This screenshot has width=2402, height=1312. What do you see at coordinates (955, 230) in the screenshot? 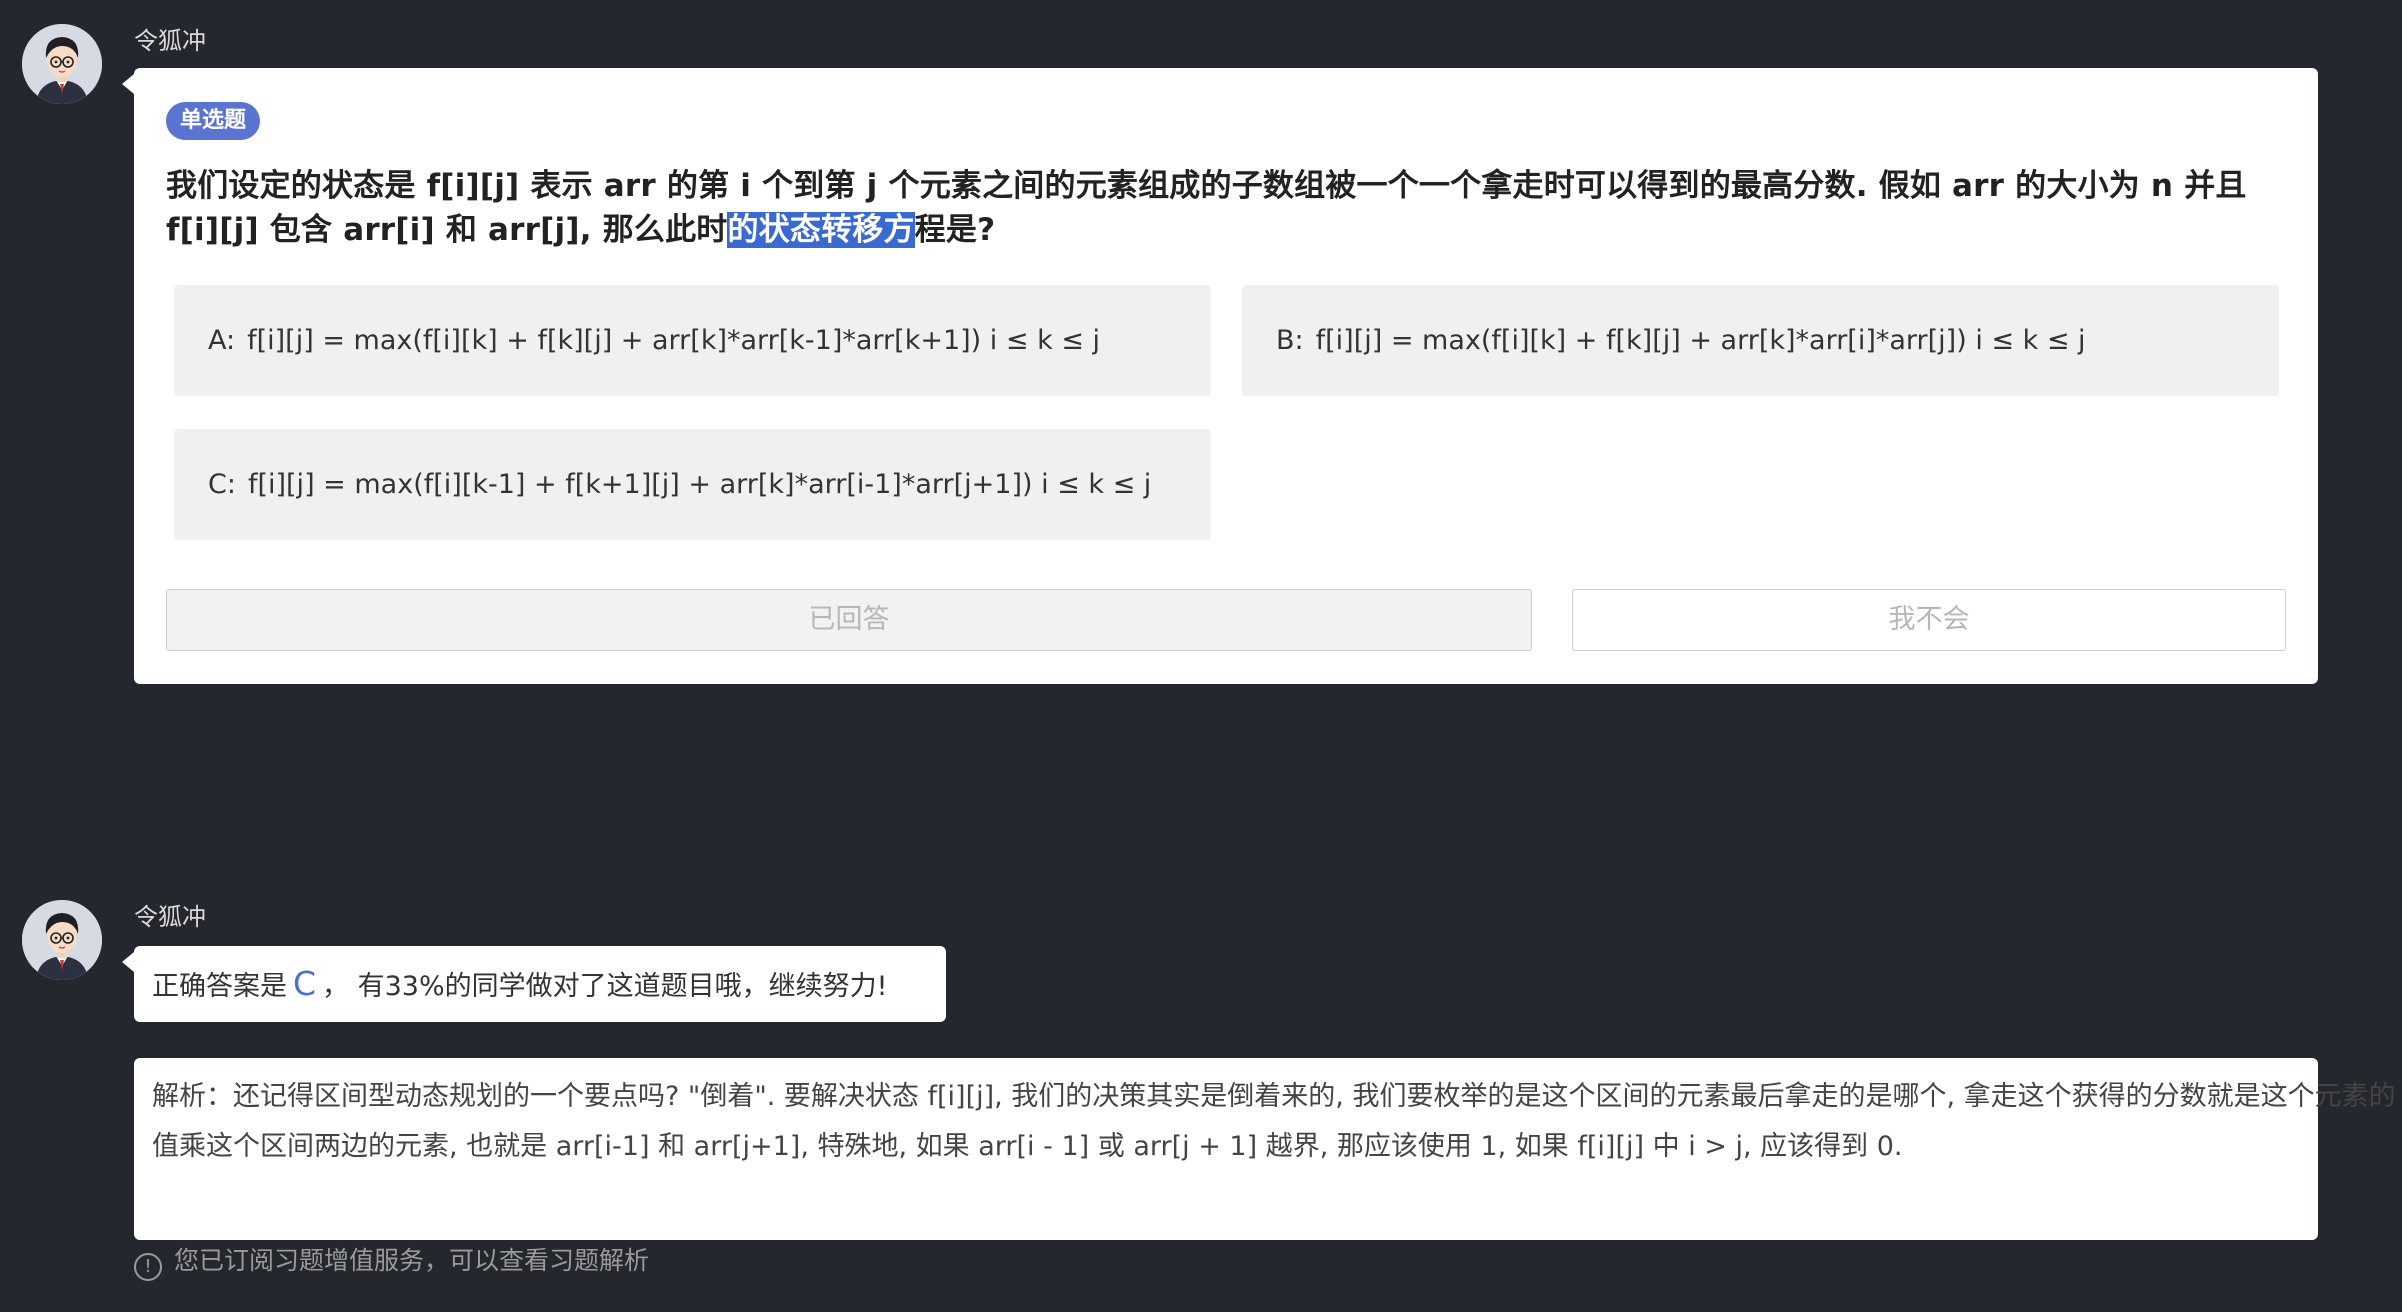
I see `question-text-part: 程是?` at bounding box center [955, 230].